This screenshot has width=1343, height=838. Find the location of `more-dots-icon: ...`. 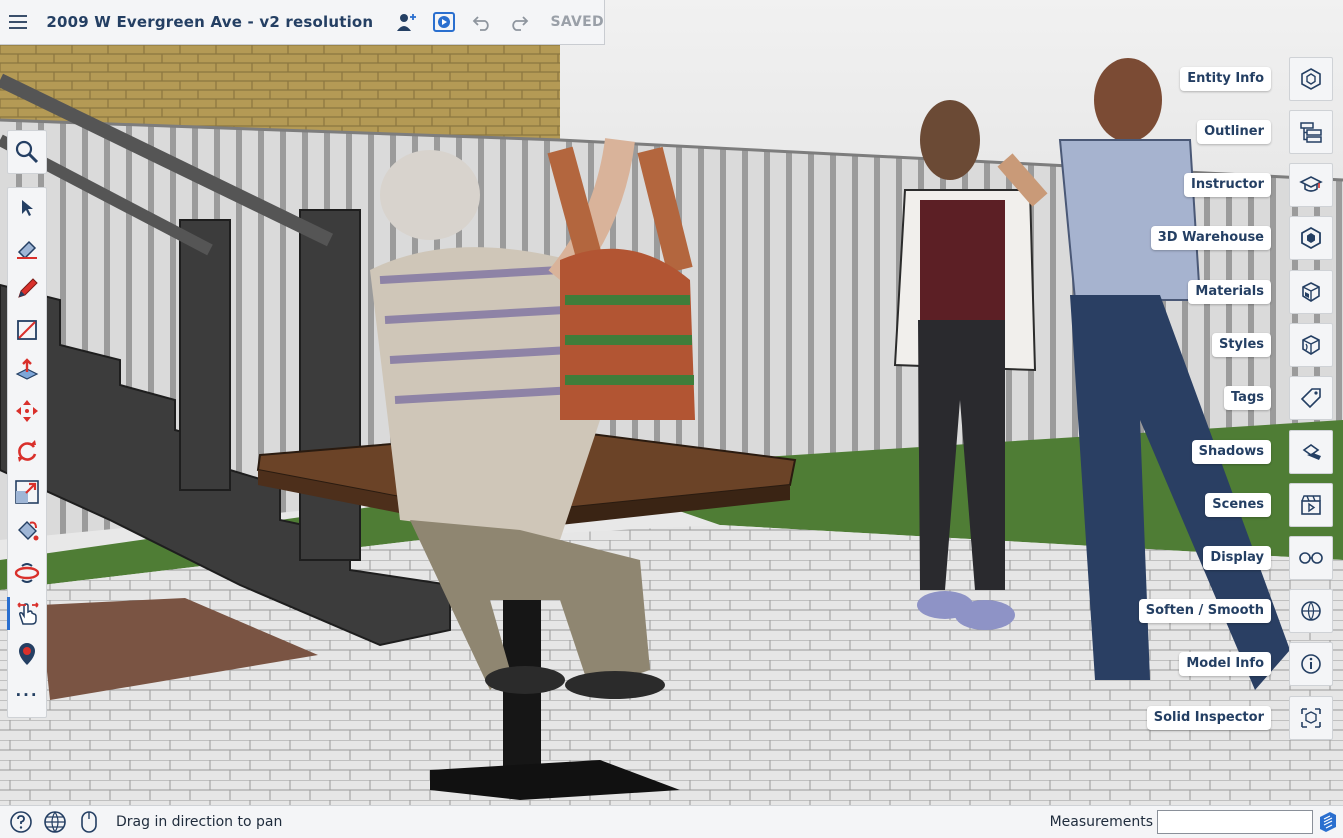

more-dots-icon: ... is located at coordinates (27, 694).